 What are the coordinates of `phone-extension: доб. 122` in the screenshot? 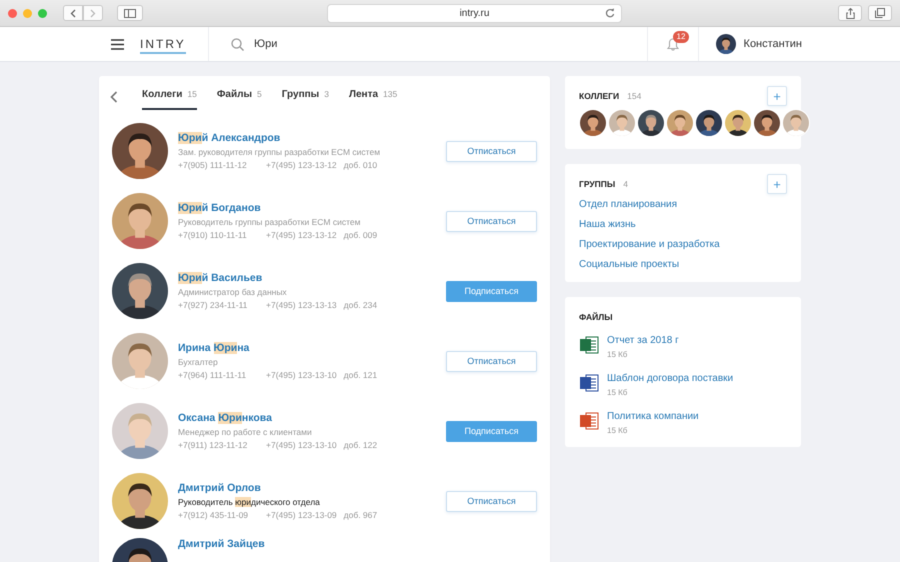 It's located at (361, 445).